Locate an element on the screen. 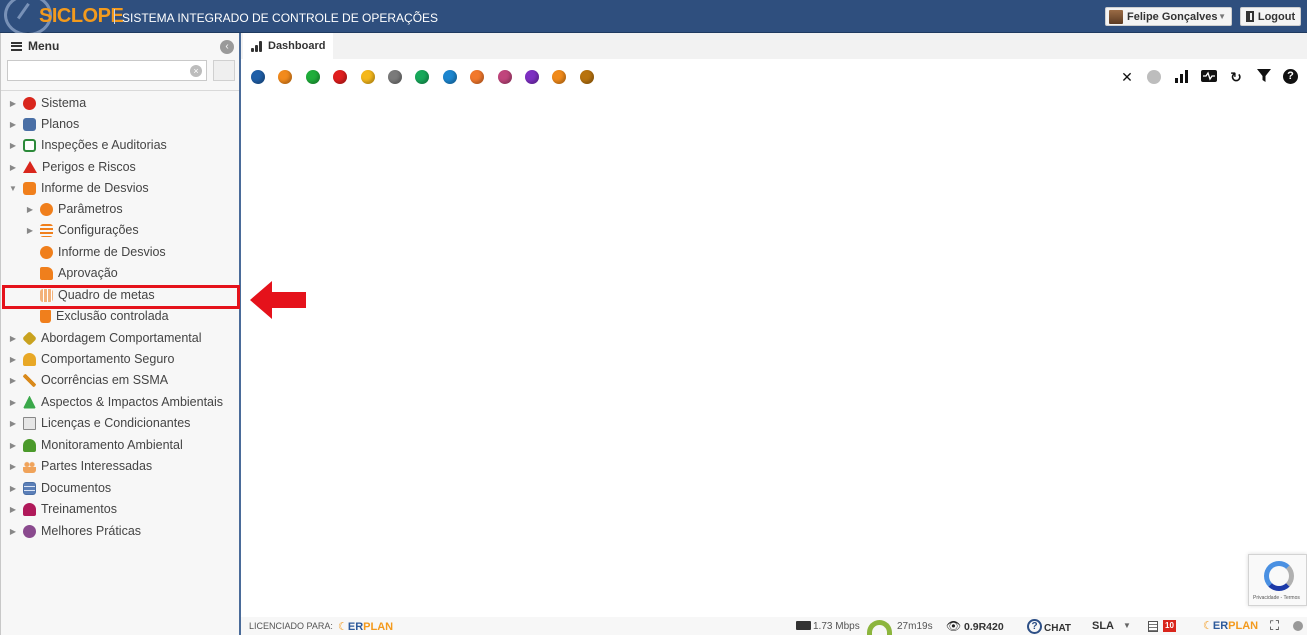 This screenshot has width=1307, height=635. logout-button: Logout is located at coordinates (1270, 16).